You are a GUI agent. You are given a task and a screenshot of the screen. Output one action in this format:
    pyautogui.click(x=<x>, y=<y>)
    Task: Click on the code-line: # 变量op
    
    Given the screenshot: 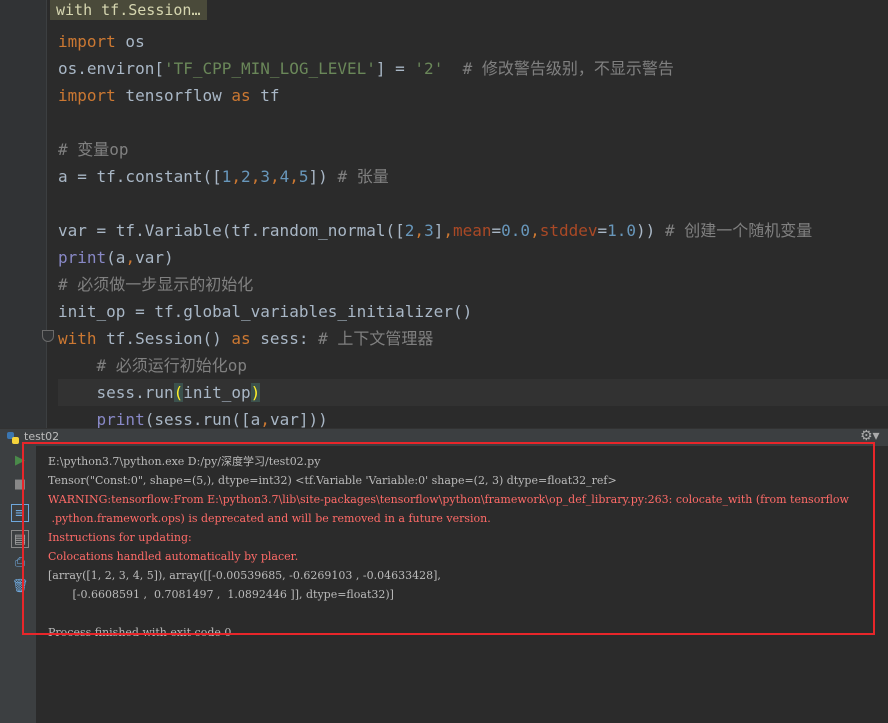 What is the action you would take?
    pyautogui.click(x=473, y=149)
    